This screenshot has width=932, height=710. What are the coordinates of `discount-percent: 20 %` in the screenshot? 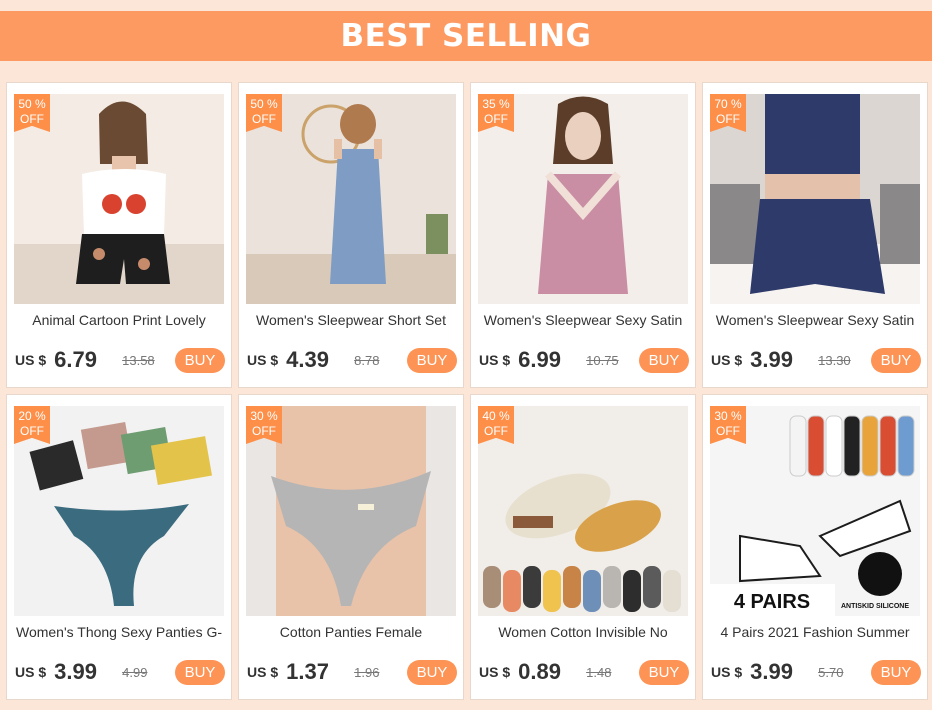 It's located at (32, 416).